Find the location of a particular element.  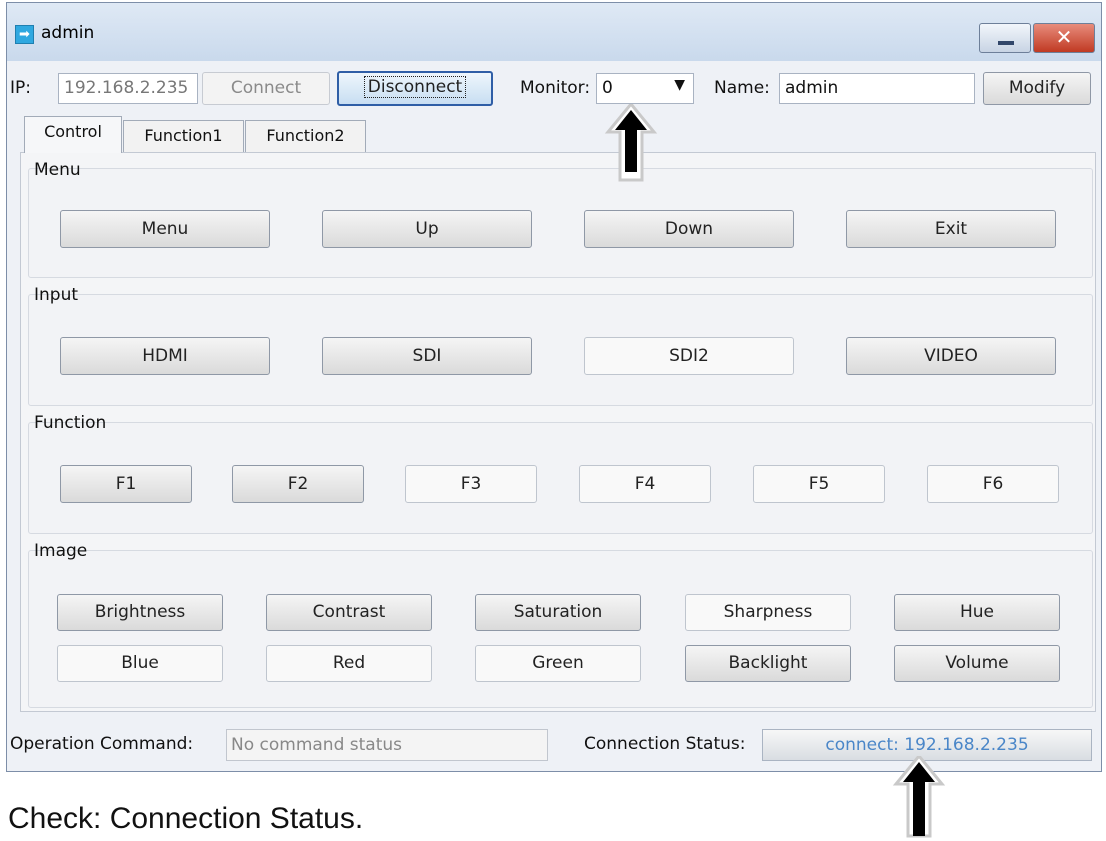

operation-command-field: No command status is located at coordinates (387, 745).